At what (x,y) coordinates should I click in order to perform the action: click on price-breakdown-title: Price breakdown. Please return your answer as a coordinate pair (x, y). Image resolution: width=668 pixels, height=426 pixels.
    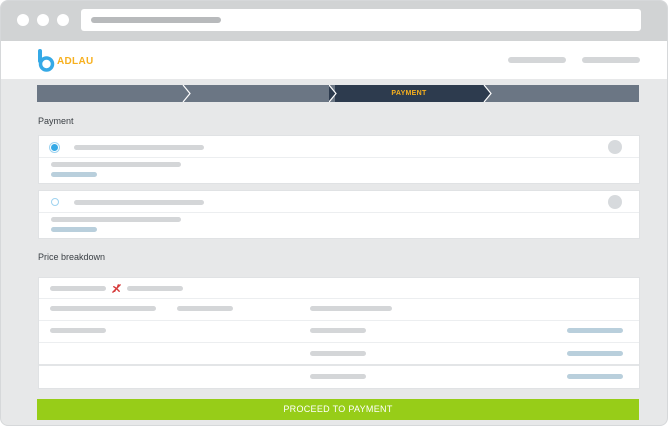
    Looking at the image, I should click on (72, 257).